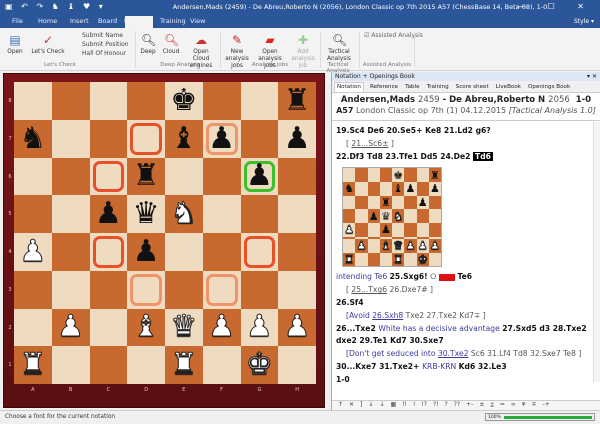  I want to click on square-g5, so click(259, 214).